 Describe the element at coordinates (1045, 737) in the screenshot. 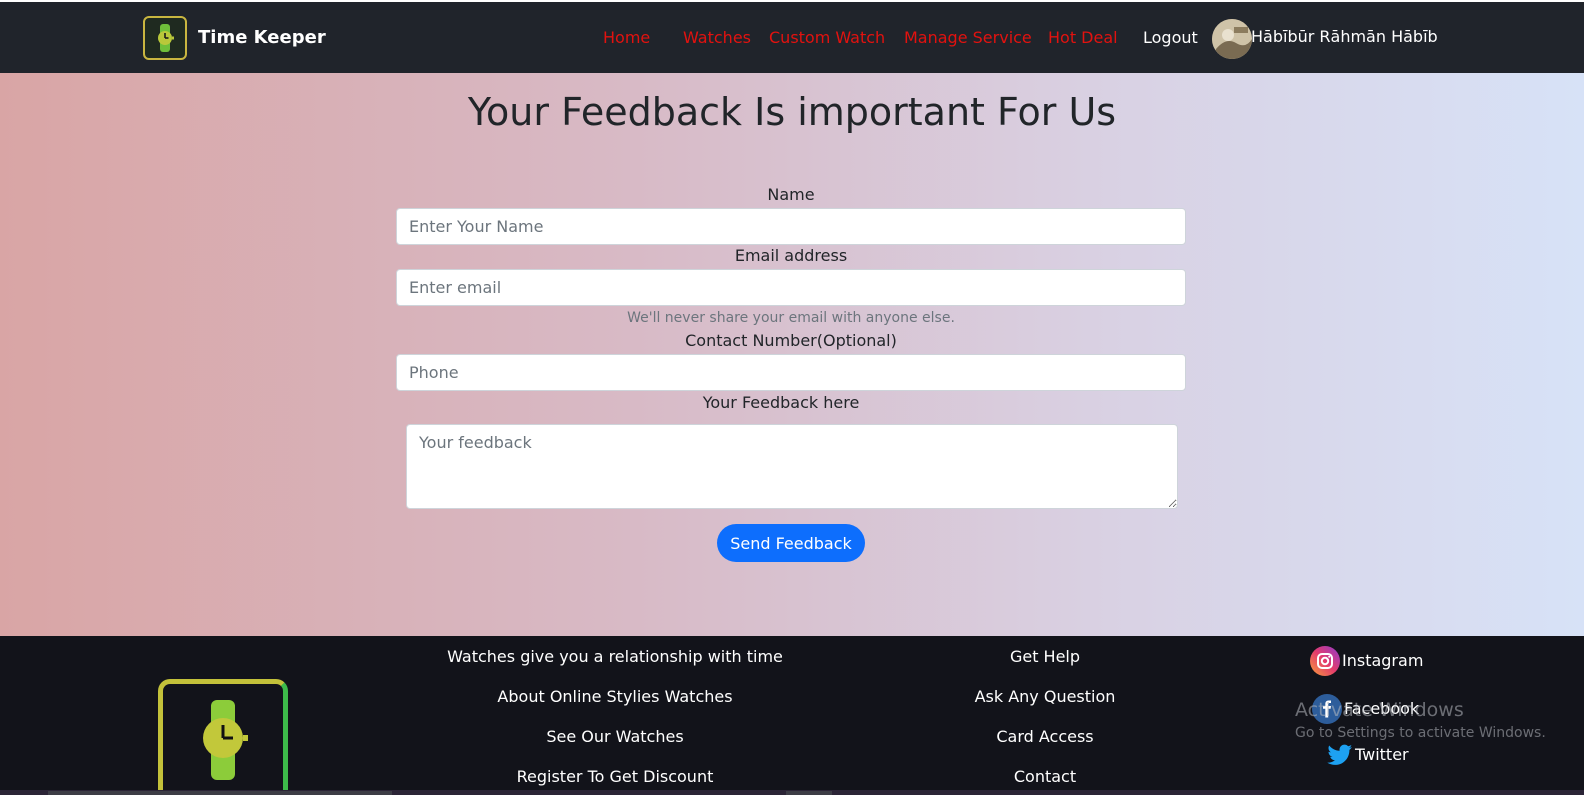

I see `footer-link-card-access: Card Access` at that location.